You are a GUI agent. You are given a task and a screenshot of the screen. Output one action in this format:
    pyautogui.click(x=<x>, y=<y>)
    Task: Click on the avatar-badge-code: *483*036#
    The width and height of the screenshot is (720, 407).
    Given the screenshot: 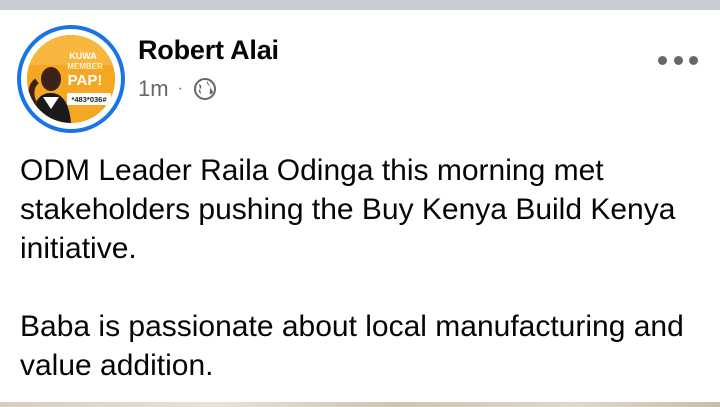 What is the action you would take?
    pyautogui.click(x=89, y=99)
    